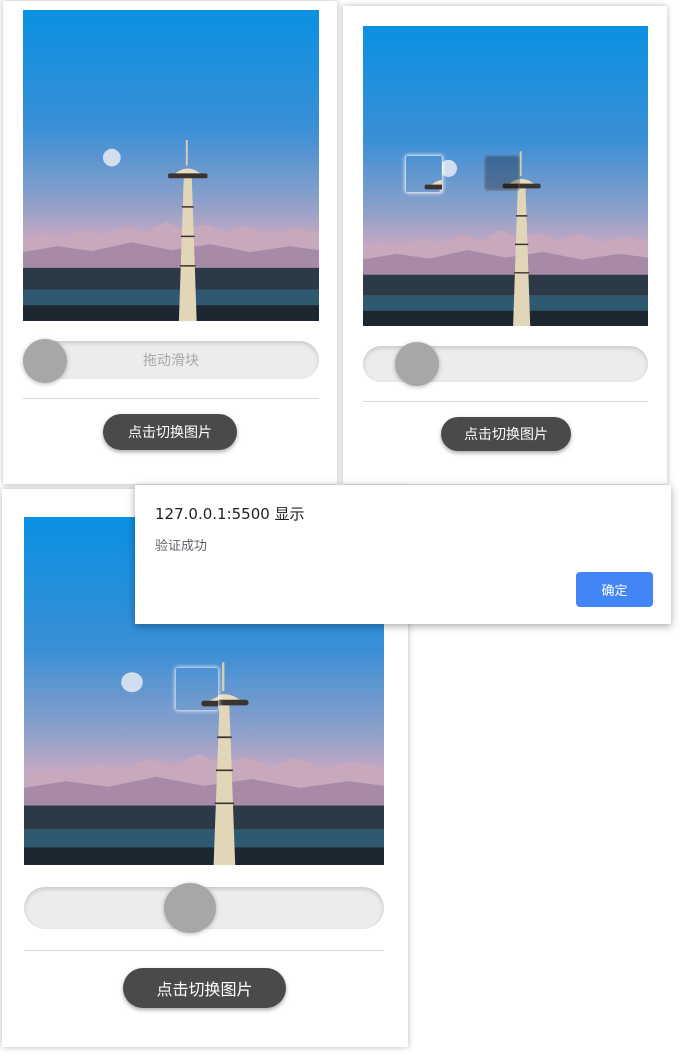 The image size is (680, 1058). Describe the element at coordinates (614, 589) in the screenshot. I see `ok-button: 确定` at that location.